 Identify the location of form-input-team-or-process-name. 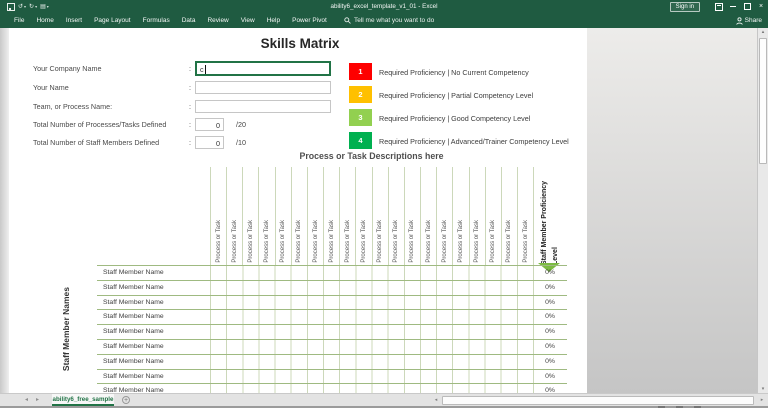
(263, 106).